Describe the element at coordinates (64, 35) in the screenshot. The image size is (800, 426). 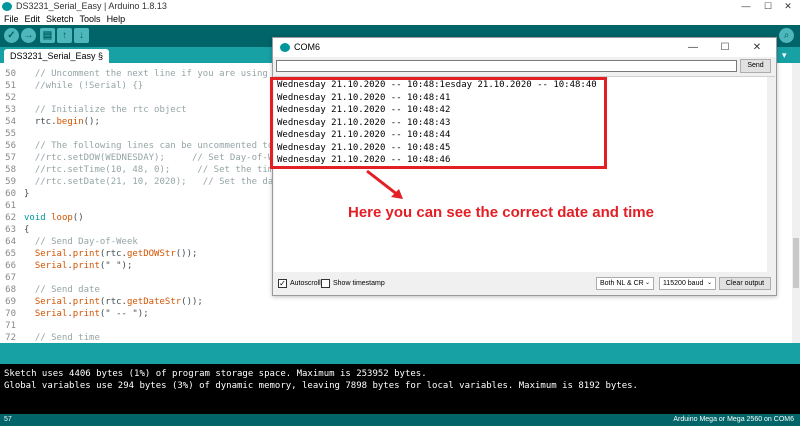
I see `open-sketch-button: ↑` at that location.